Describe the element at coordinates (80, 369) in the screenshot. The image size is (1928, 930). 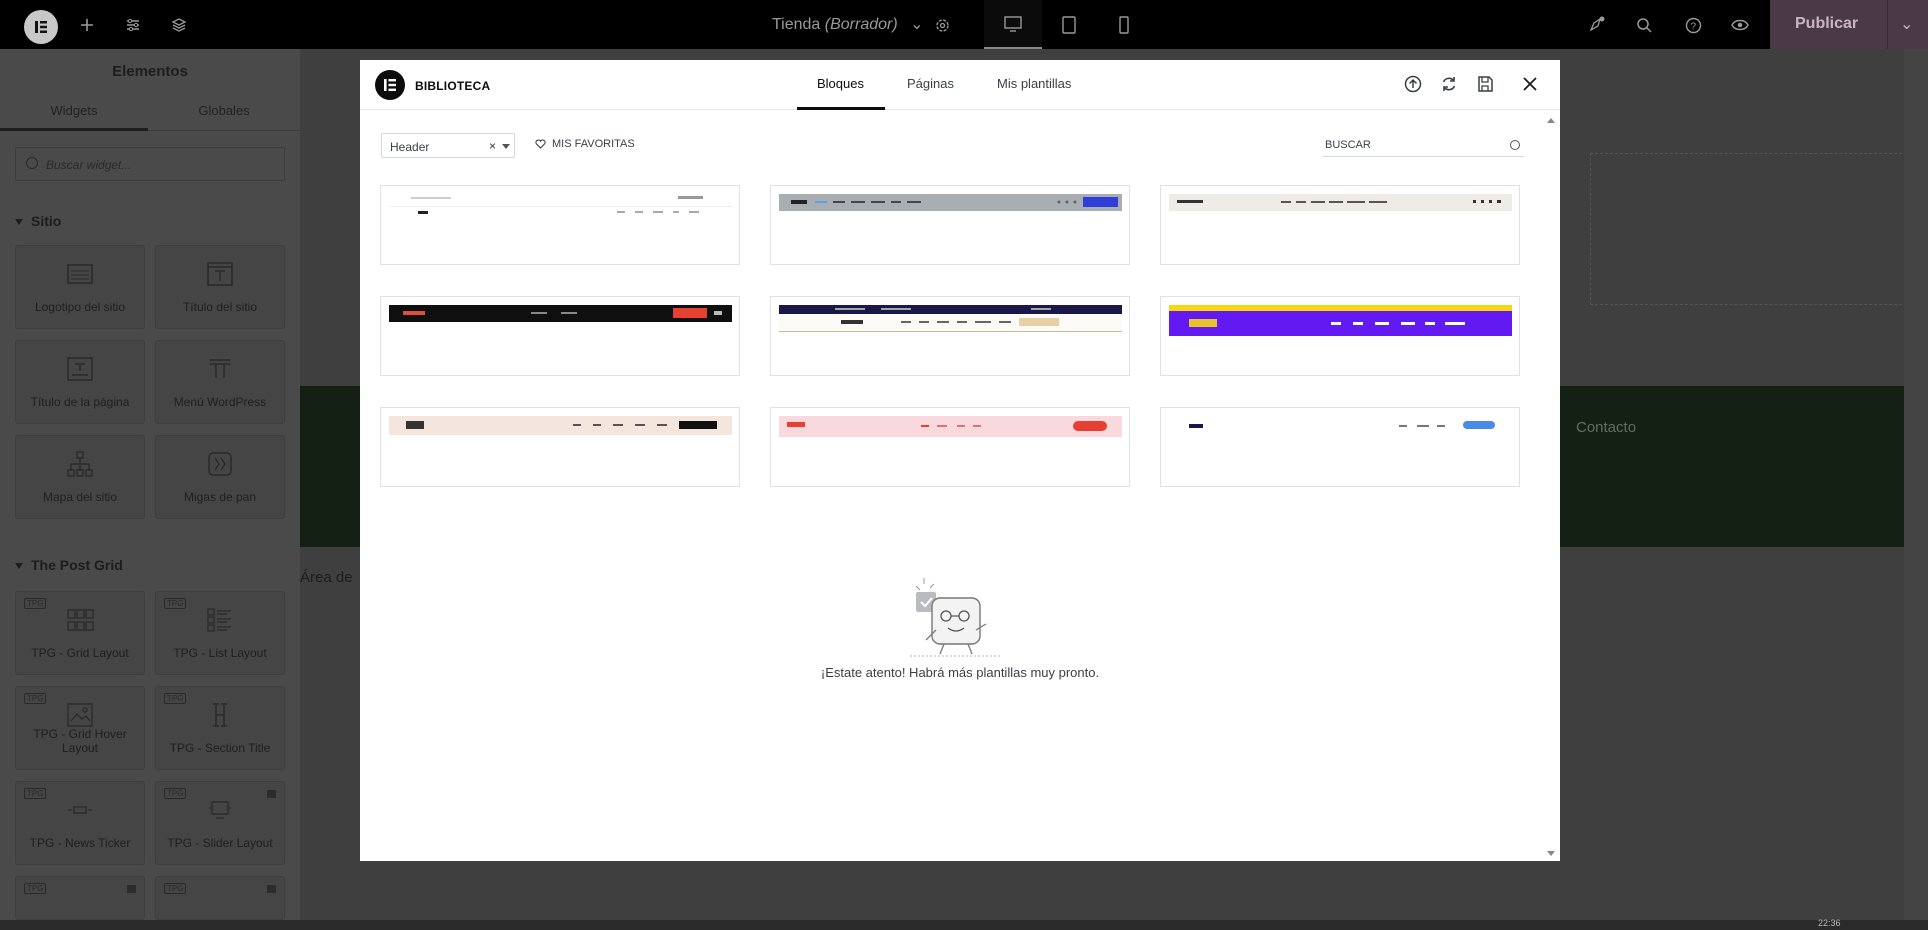
I see `page-title-icon` at that location.